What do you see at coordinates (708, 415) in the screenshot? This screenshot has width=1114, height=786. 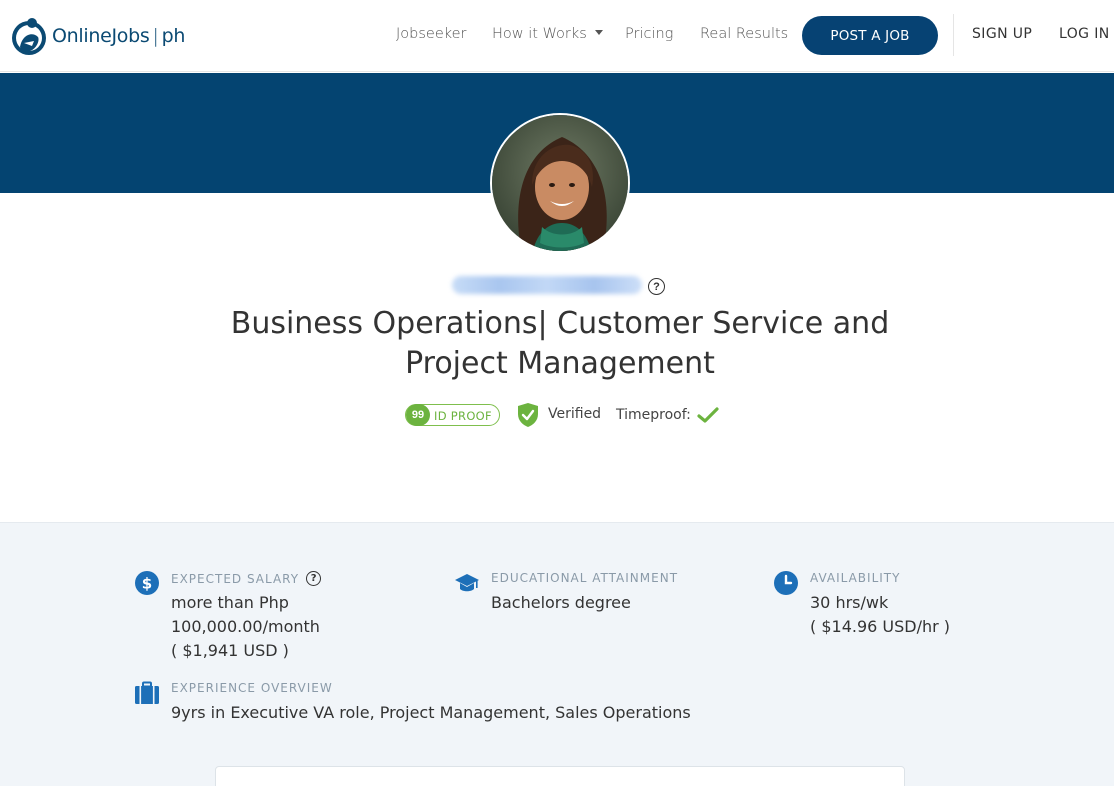 I see `timeproof-check-icon` at bounding box center [708, 415].